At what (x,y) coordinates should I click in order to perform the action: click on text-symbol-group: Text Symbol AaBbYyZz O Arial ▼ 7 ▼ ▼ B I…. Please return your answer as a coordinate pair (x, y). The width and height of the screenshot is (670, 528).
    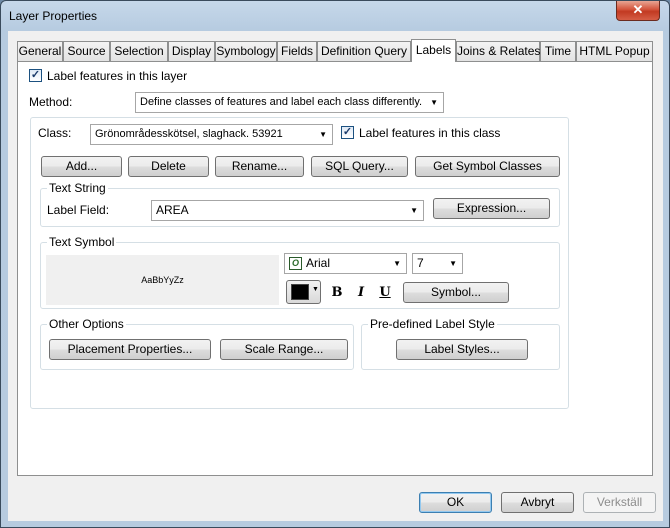
    Looking at the image, I should click on (300, 272).